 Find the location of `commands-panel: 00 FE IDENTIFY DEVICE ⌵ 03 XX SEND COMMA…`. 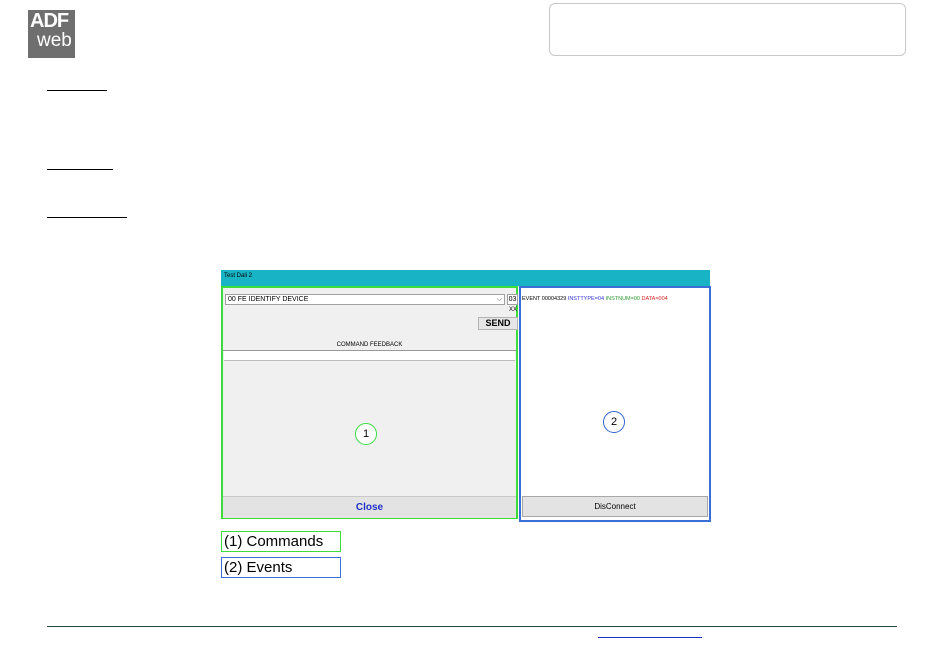

commands-panel: 00 FE IDENTIFY DEVICE ⌵ 03 XX SEND COMMA… is located at coordinates (369, 402).